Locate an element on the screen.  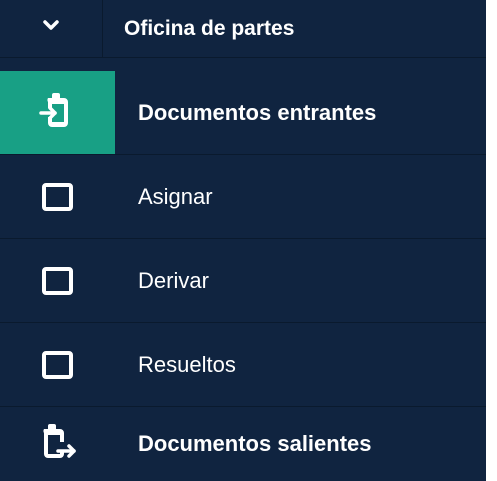
menu-item-label: Resueltos is located at coordinates (187, 364).